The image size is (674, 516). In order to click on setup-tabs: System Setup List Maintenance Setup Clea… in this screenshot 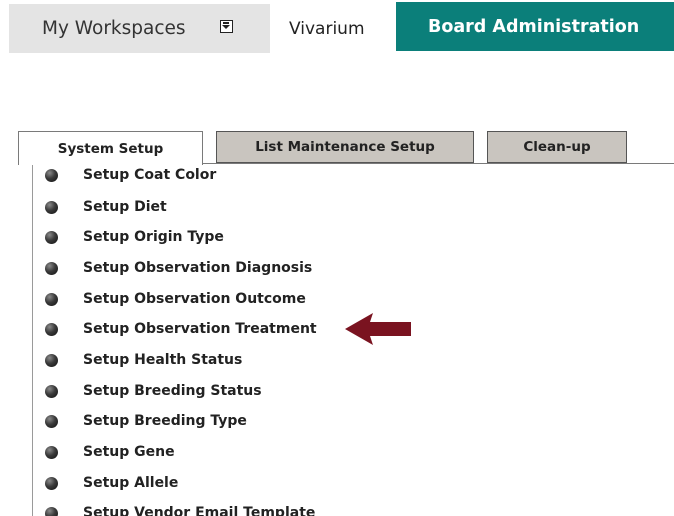, I will do `click(346, 148)`.